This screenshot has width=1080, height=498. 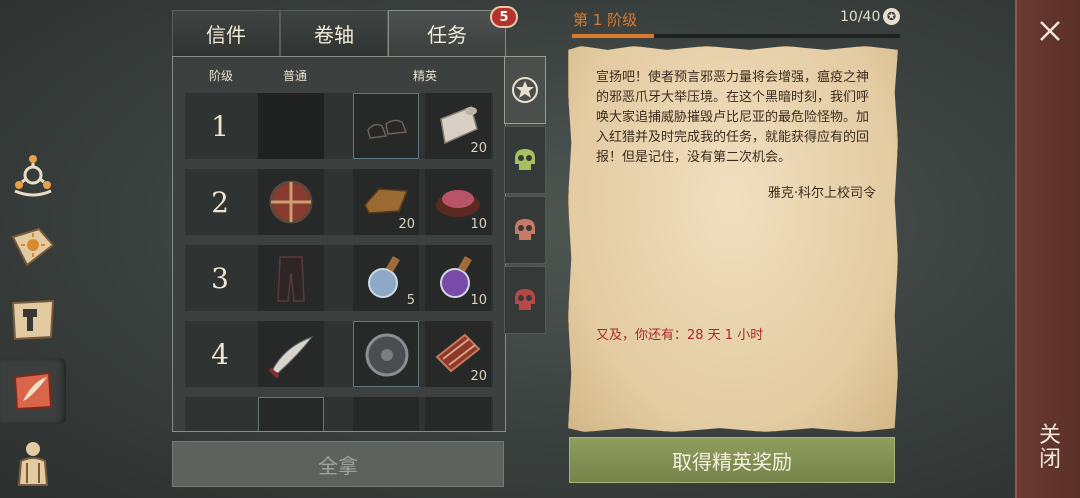 I want to click on hub-icon, so click(x=33, y=175).